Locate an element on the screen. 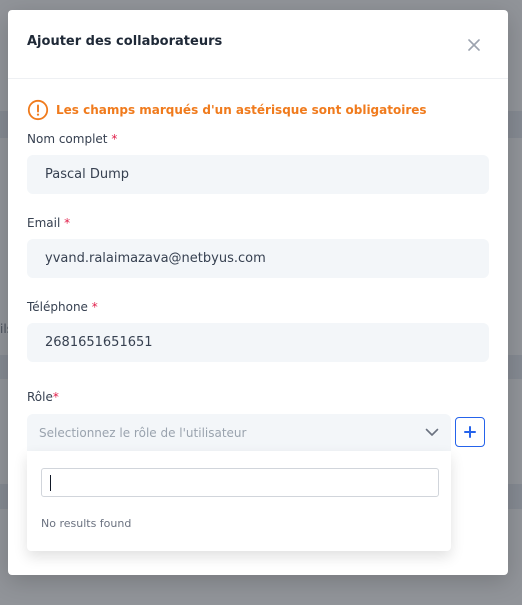 This screenshot has height=605, width=522. full-name-value: Pascal Dump is located at coordinates (87, 174).